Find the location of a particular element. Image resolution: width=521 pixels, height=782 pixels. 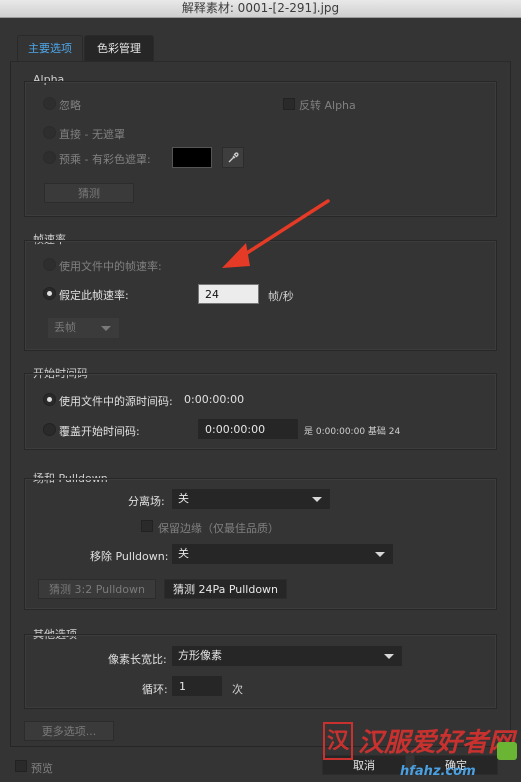

framerate-unit: 帧/秒 is located at coordinates (281, 296).